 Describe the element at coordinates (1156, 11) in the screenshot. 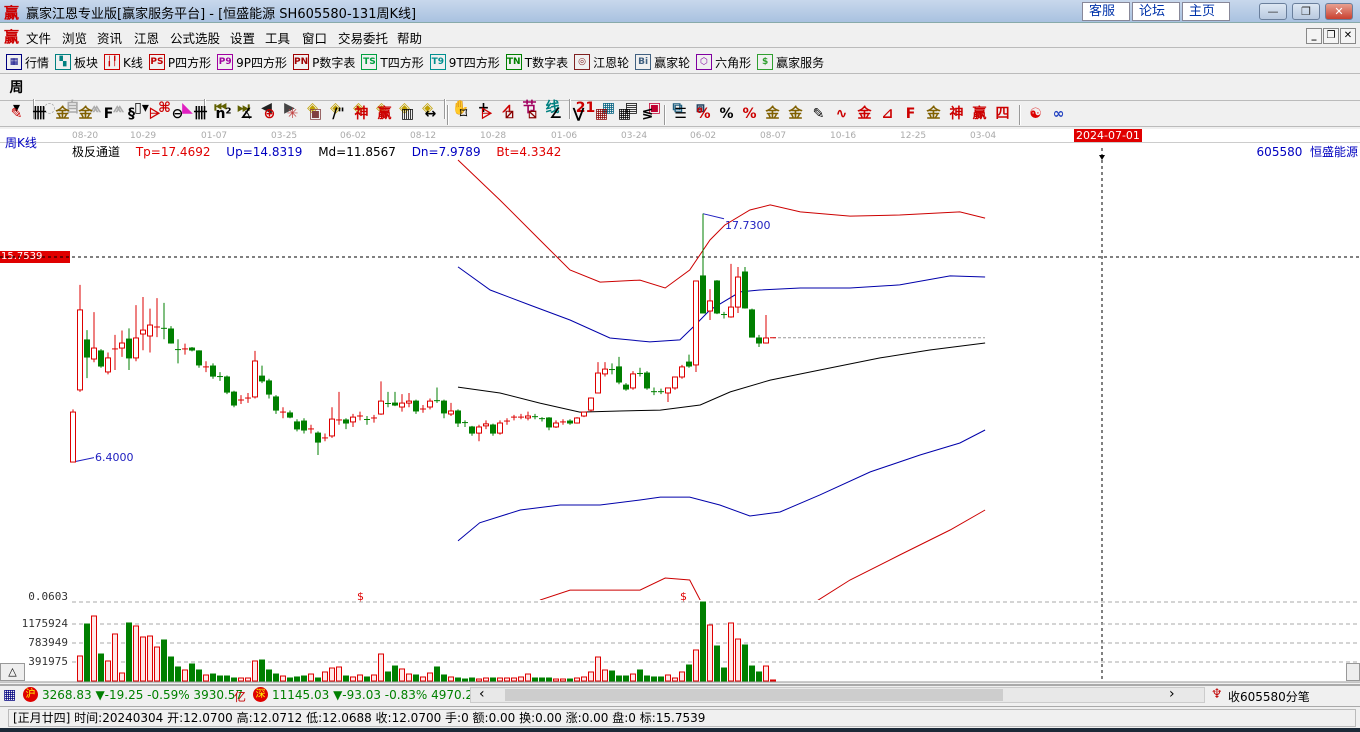

I see `forum-button: 论坛` at that location.